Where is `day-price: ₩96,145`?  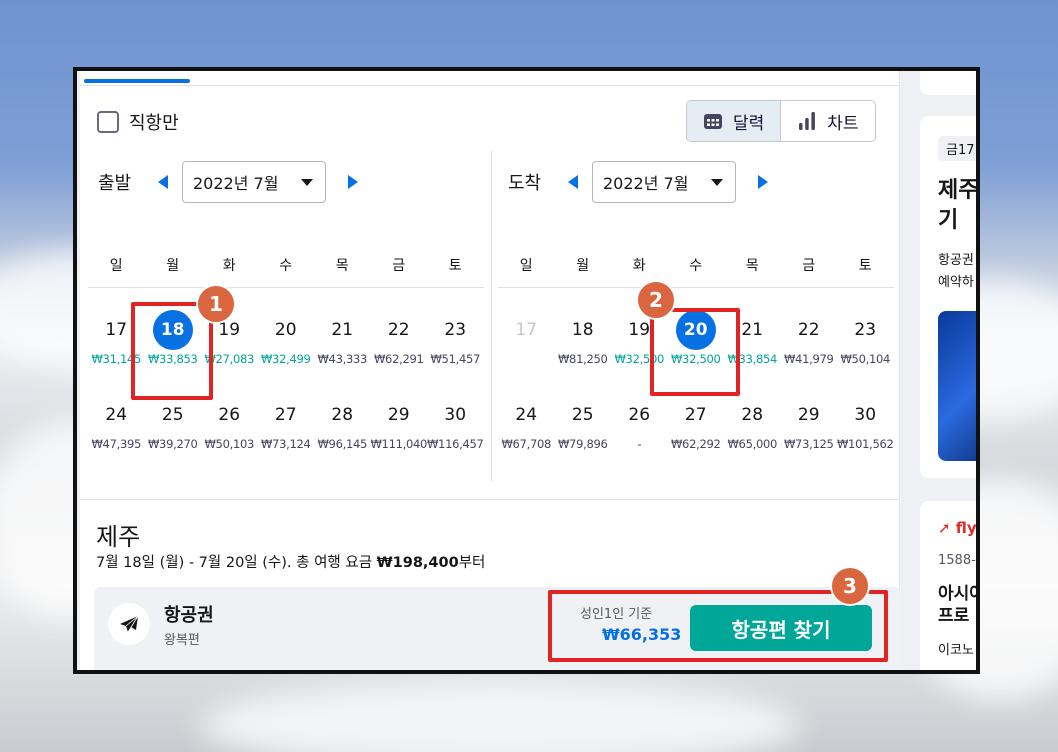 day-price: ₩96,145 is located at coordinates (342, 444).